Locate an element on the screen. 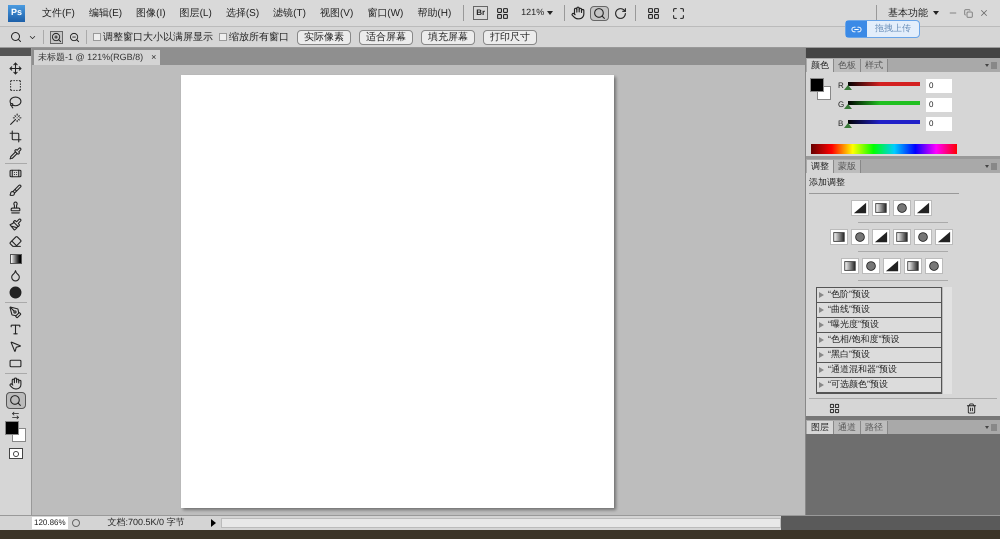 Image resolution: width=1000 pixels, height=539 pixels. document-tab: 未标题-1 @ 121%(RGB/8) × is located at coordinates (97, 57).